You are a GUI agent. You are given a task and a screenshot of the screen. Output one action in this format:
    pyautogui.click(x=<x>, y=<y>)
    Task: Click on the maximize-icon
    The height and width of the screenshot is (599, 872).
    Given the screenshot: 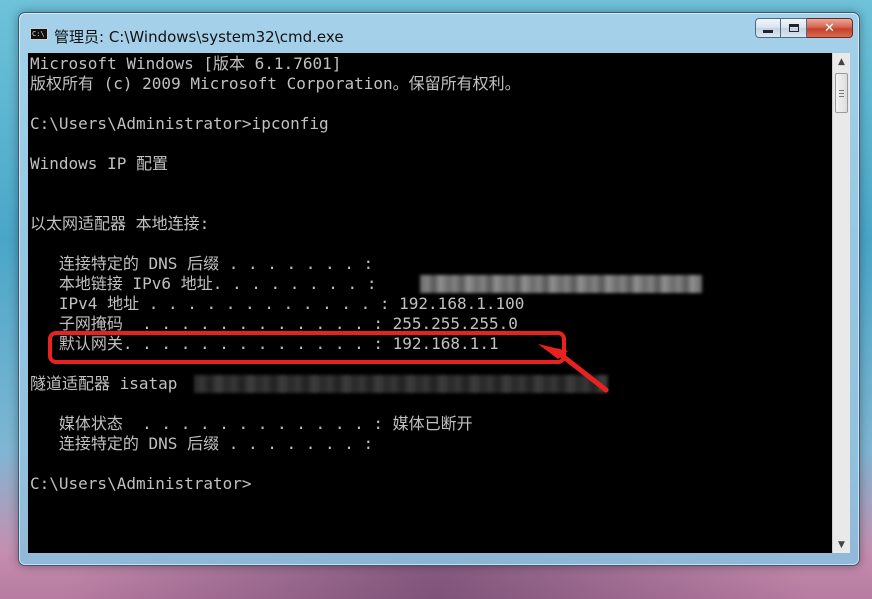 What is the action you would take?
    pyautogui.click(x=793, y=28)
    